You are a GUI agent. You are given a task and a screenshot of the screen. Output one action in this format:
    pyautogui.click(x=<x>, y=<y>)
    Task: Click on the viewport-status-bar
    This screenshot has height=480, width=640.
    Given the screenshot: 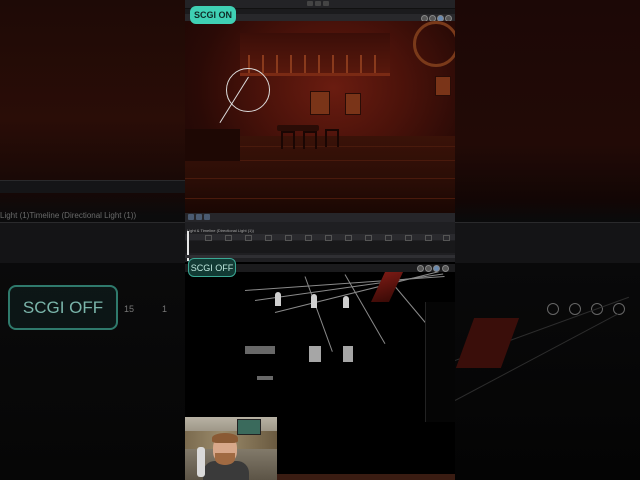 What is the action you would take?
    pyautogui.click(x=320, y=217)
    